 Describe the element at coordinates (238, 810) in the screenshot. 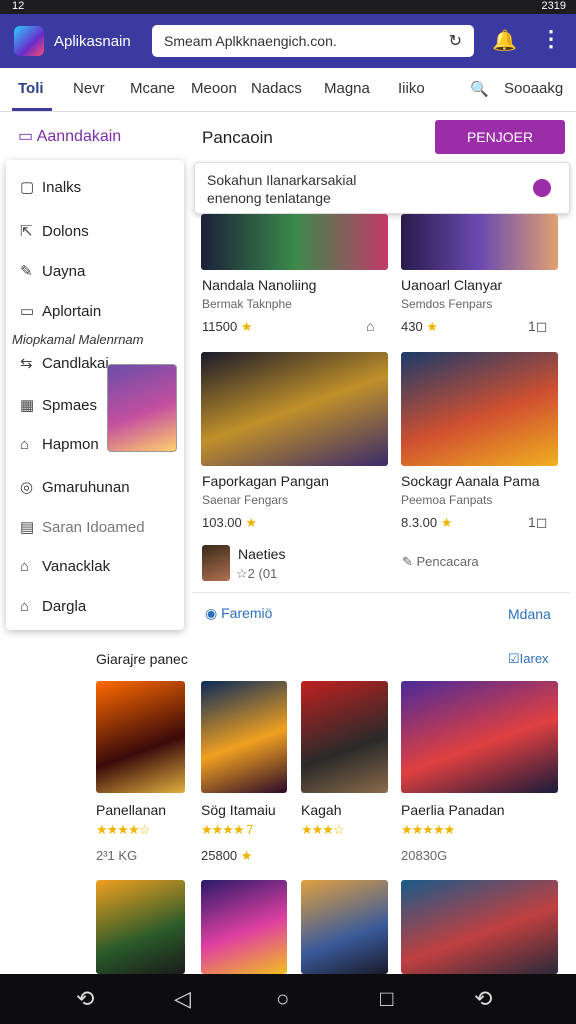

I see `game-title: Sög Itamaiu` at that location.